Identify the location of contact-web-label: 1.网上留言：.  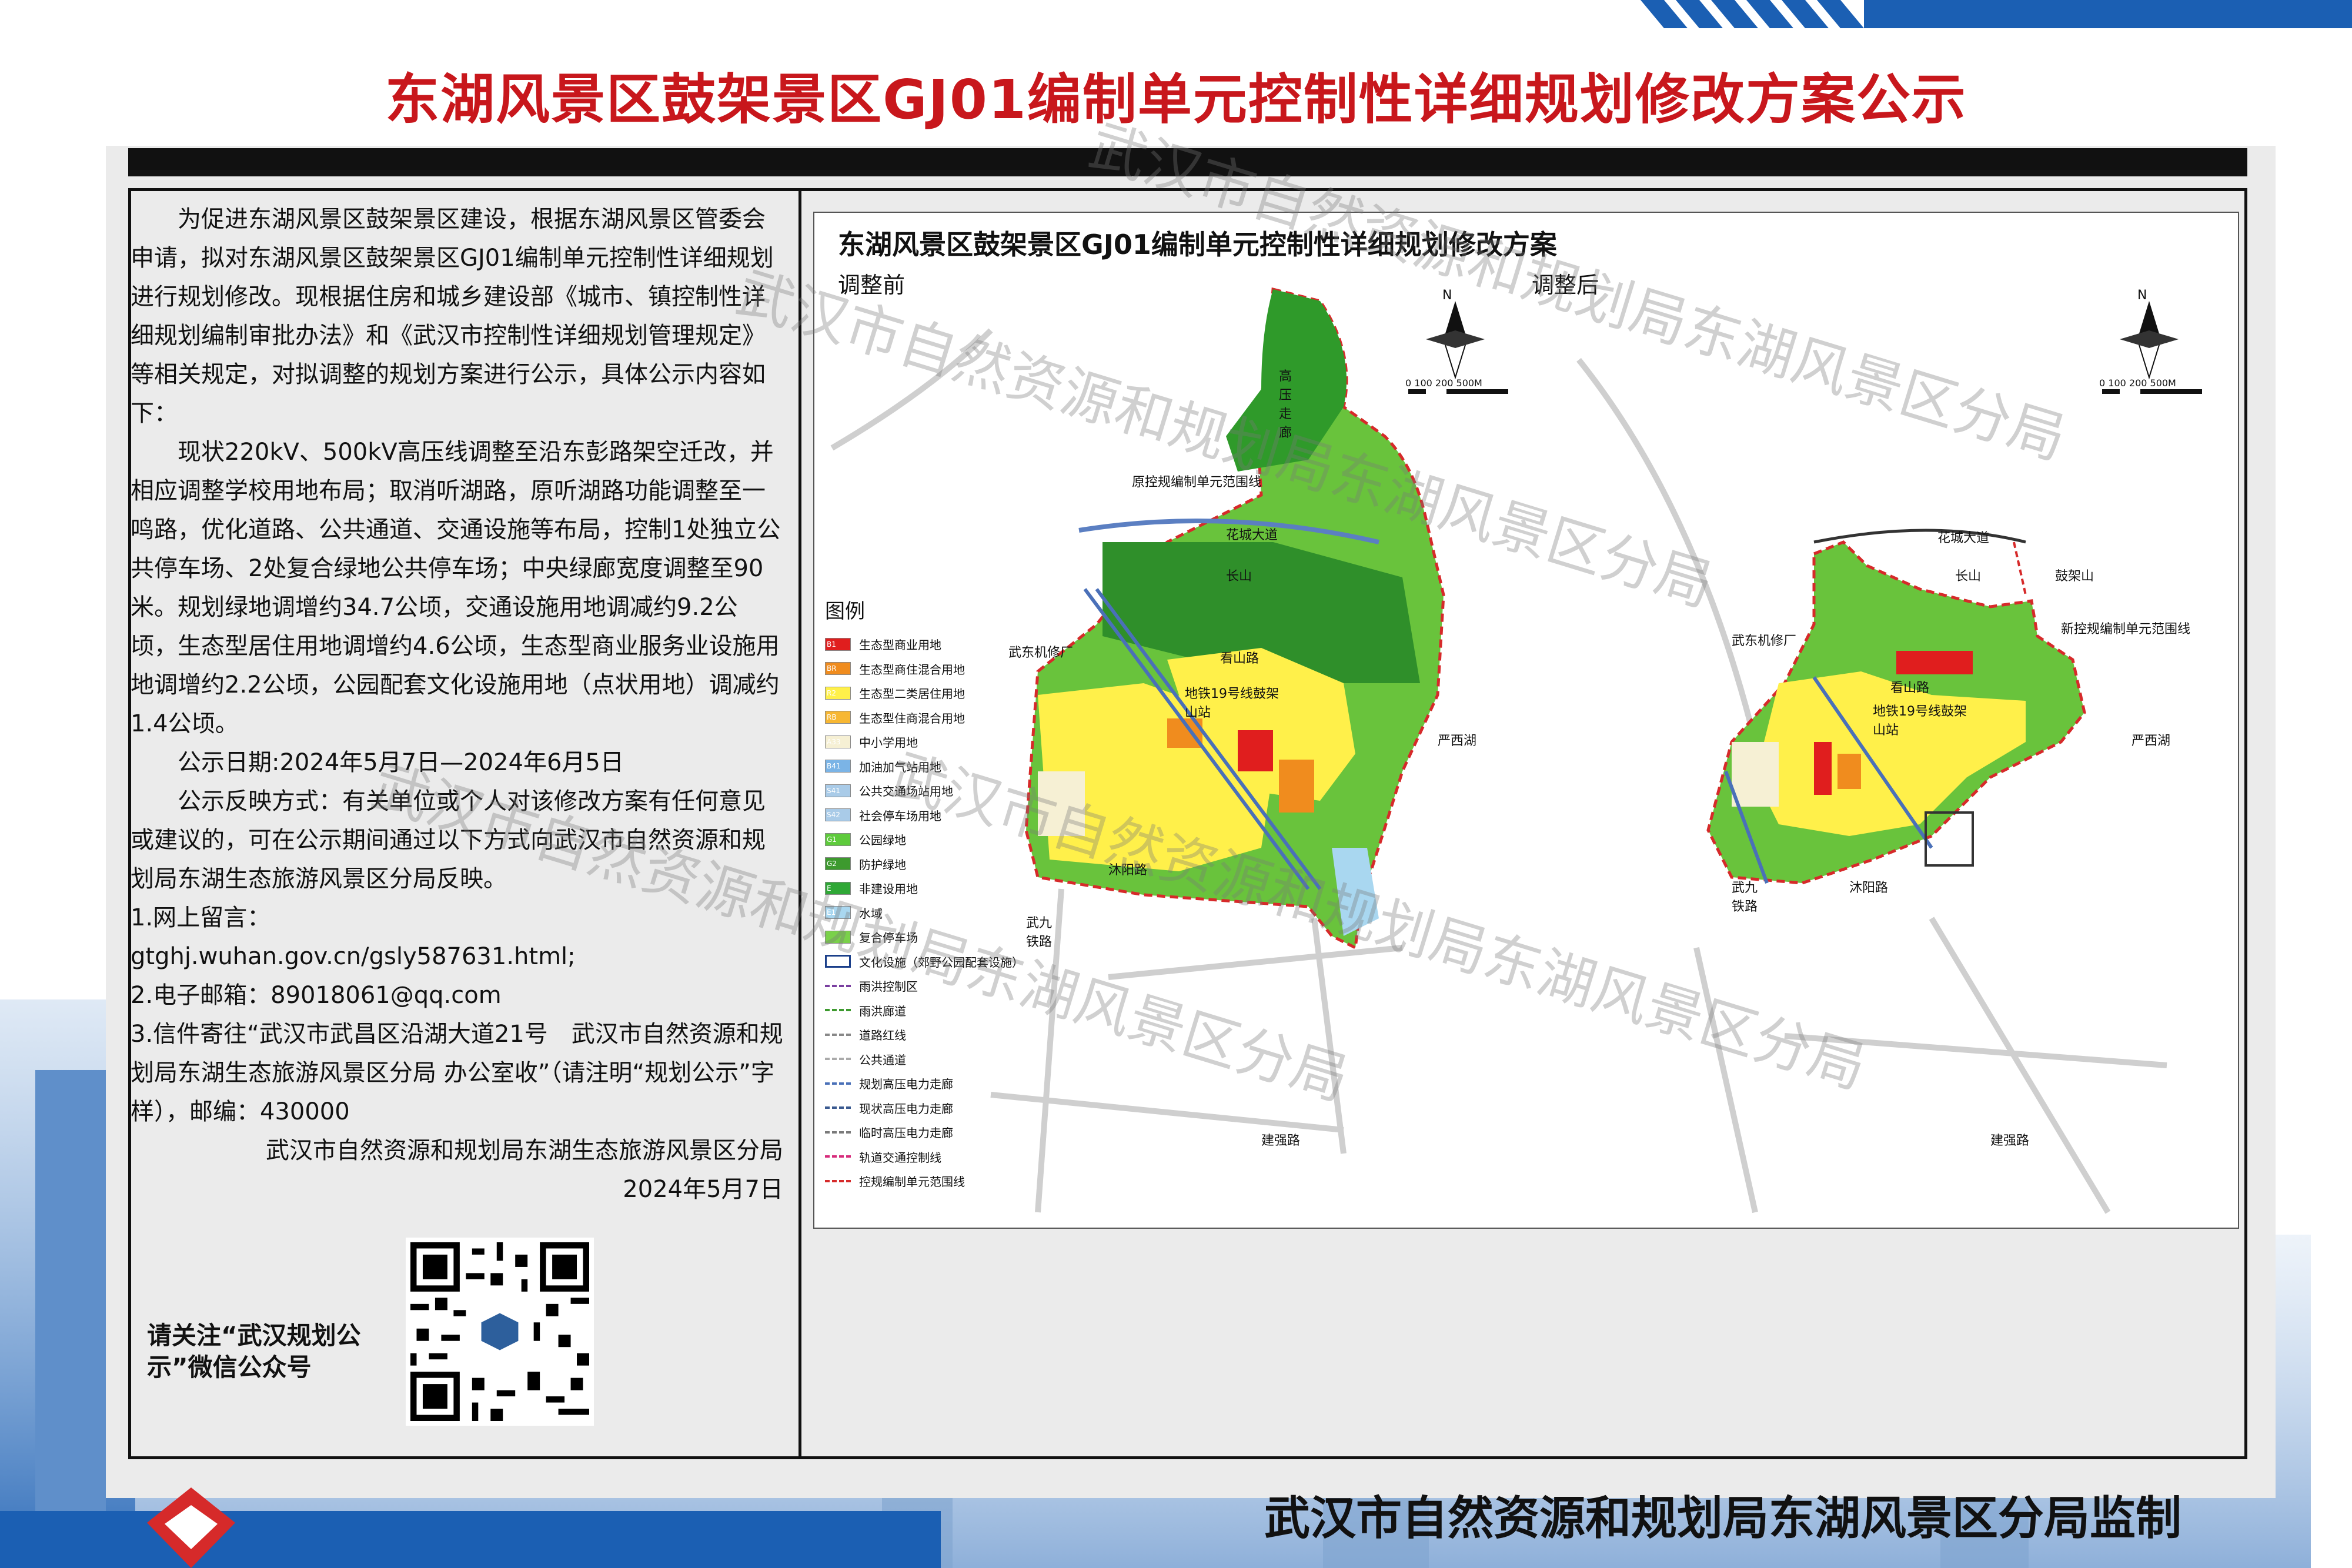
(201, 918).